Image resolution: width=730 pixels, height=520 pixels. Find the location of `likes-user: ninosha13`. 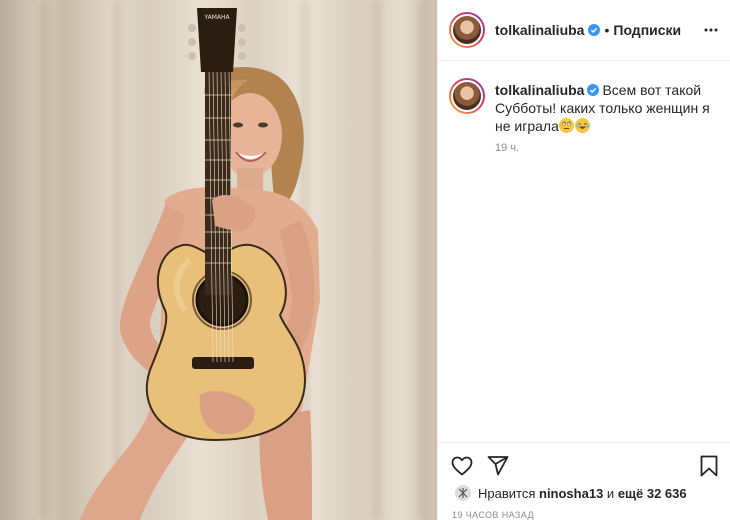

likes-user: ninosha13 is located at coordinates (571, 493).